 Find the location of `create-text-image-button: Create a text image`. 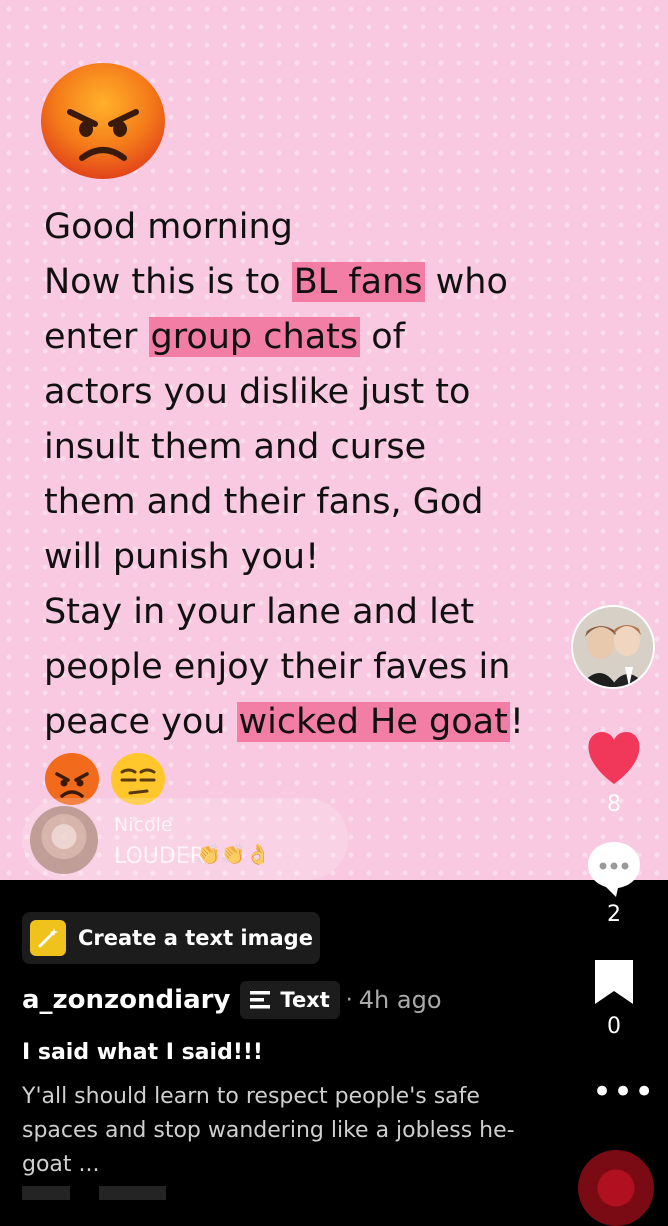

create-text-image-button: Create a text image is located at coordinates (171, 938).